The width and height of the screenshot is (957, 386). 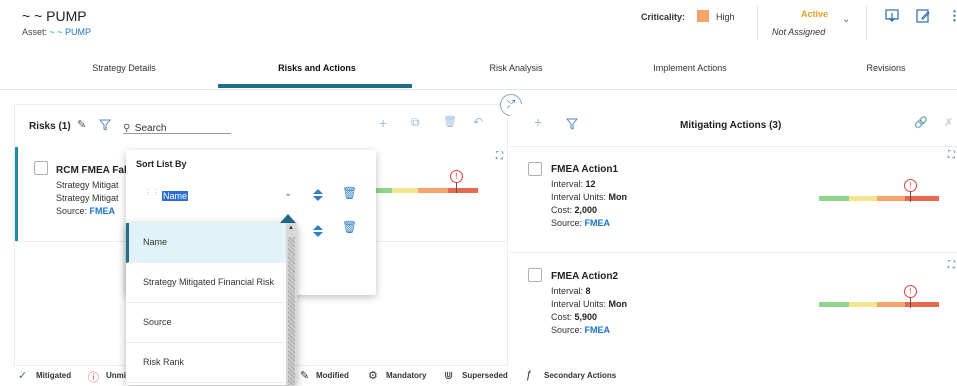 What do you see at coordinates (886, 68) in the screenshot?
I see `tab-revisions: Revisions` at bounding box center [886, 68].